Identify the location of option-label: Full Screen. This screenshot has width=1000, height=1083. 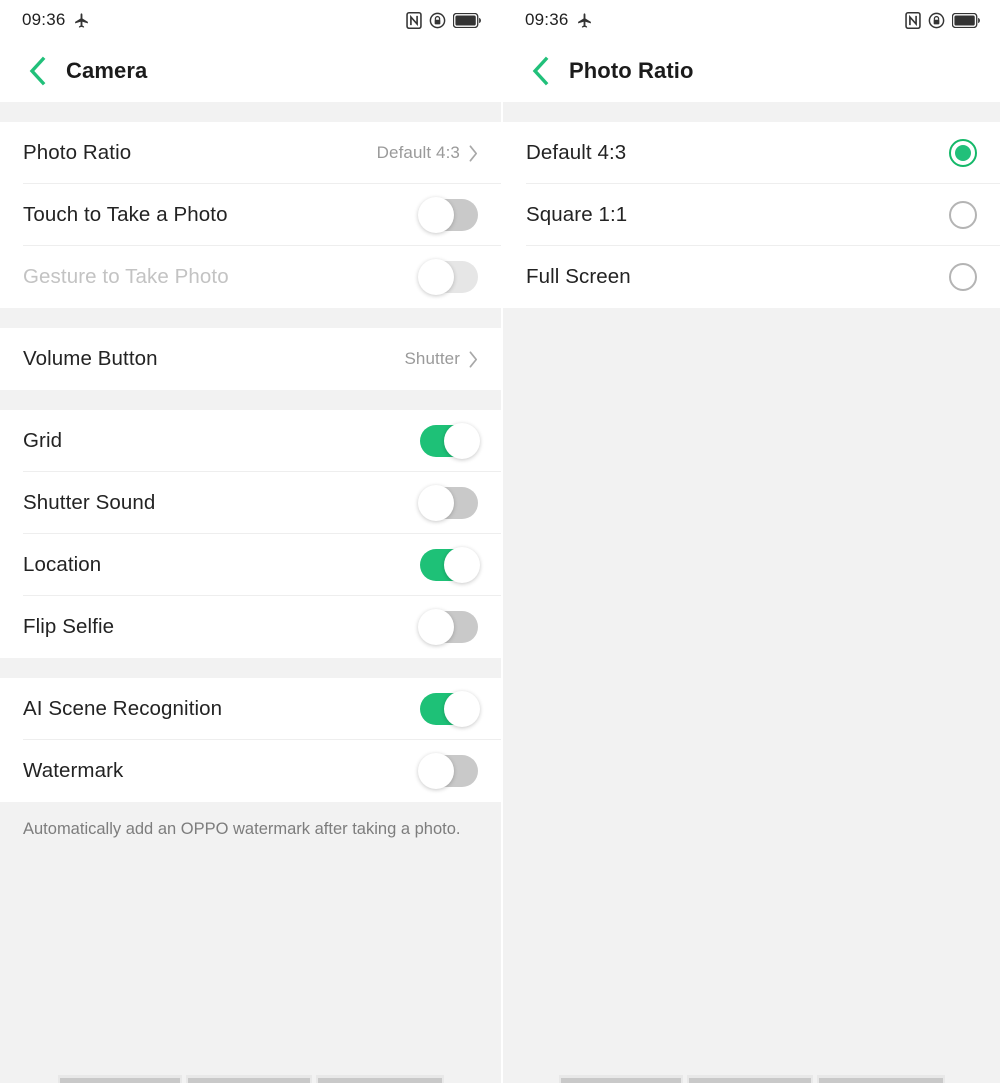
(578, 276).